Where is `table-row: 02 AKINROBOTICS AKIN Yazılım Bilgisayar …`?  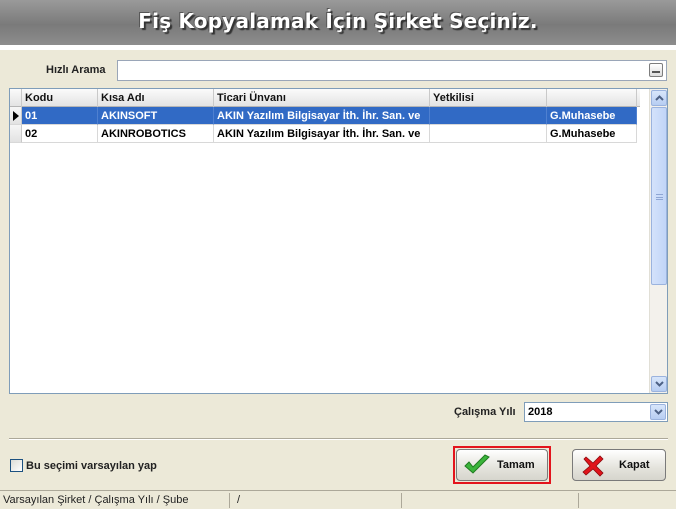 table-row: 02 AKINROBOTICS AKIN Yazılım Bilgisayar … is located at coordinates (324, 134).